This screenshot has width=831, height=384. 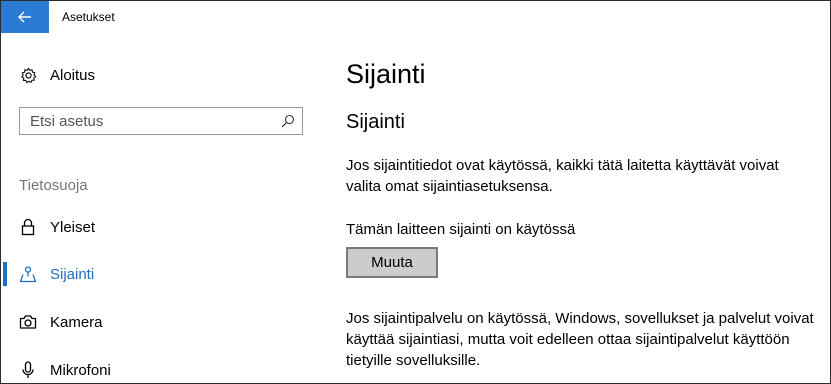 I want to click on window-title: Asetukset, so click(x=88, y=17).